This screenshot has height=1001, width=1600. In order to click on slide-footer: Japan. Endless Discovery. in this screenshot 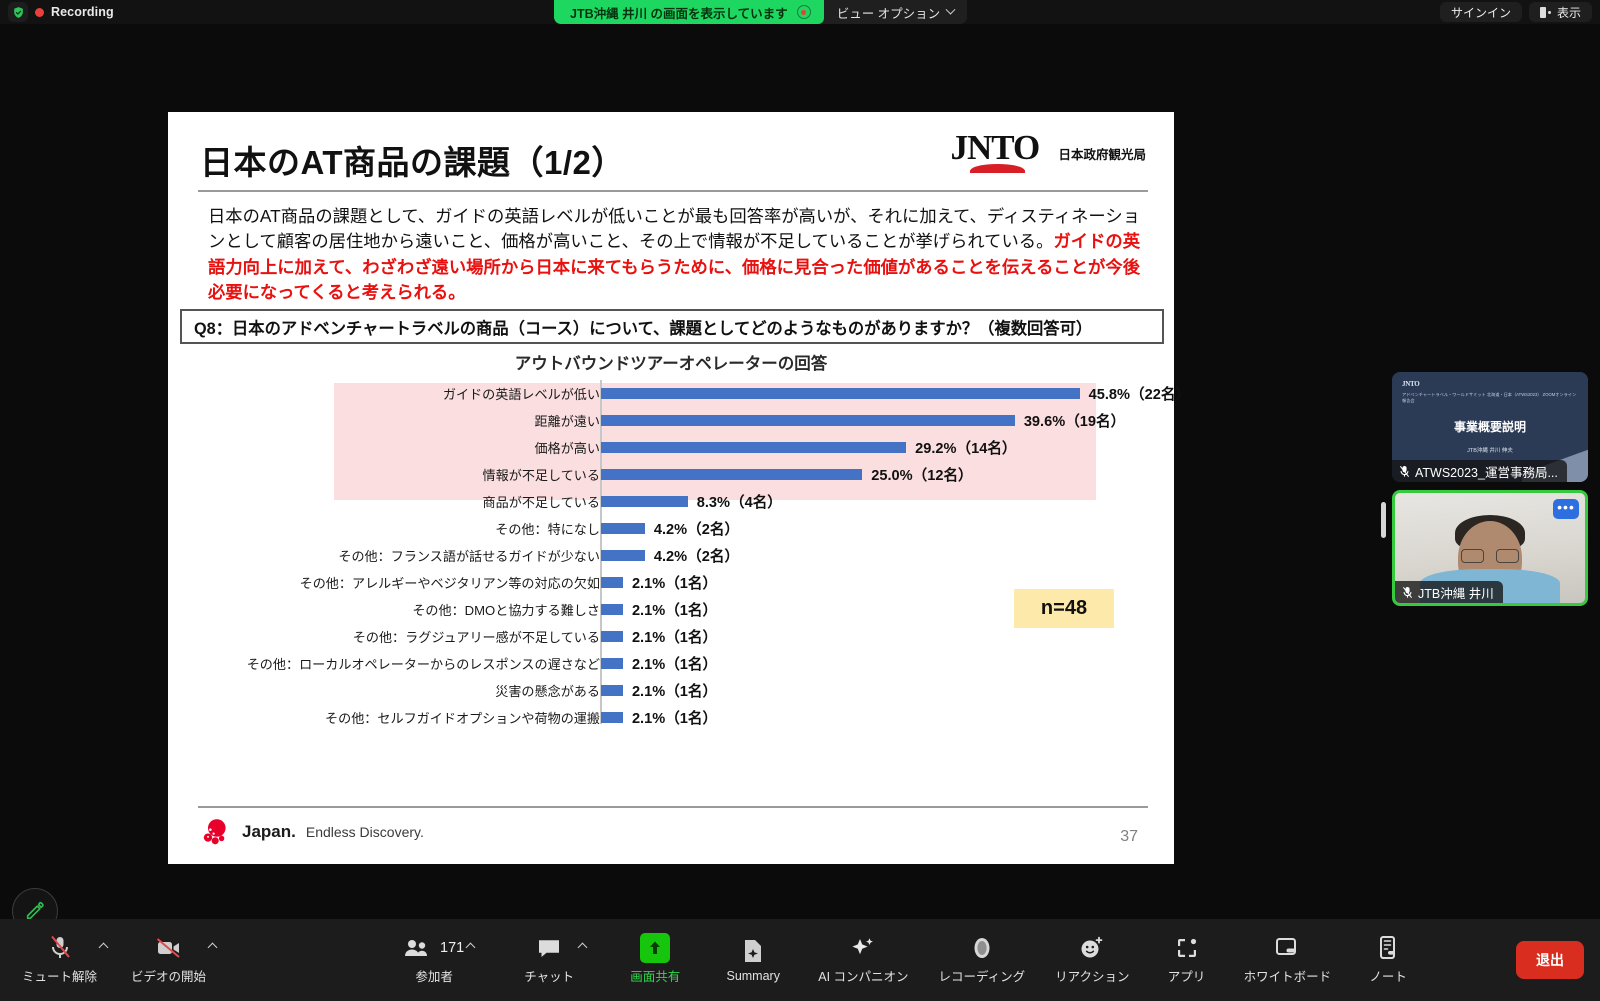, I will do `click(312, 832)`.